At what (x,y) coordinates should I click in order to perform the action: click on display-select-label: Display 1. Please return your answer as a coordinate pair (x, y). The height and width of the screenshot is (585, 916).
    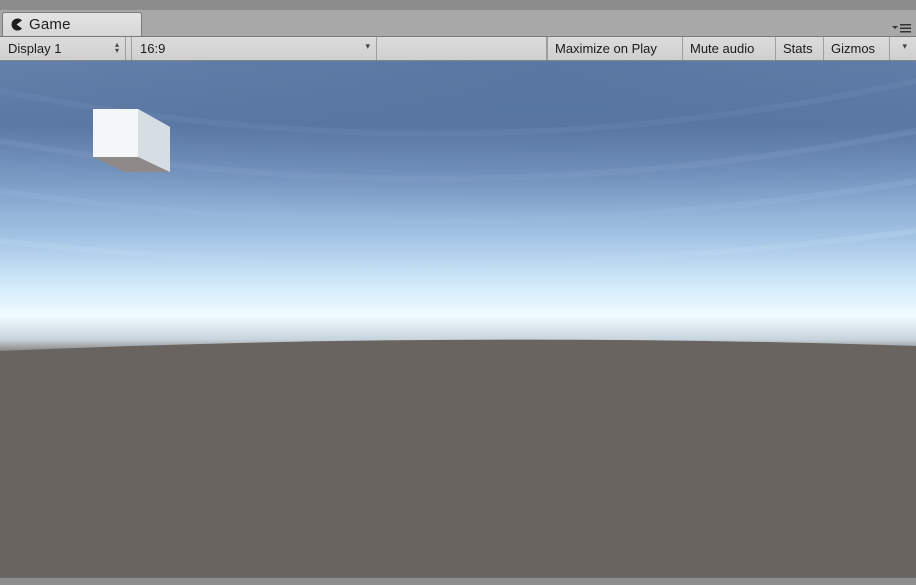
    Looking at the image, I should click on (35, 48).